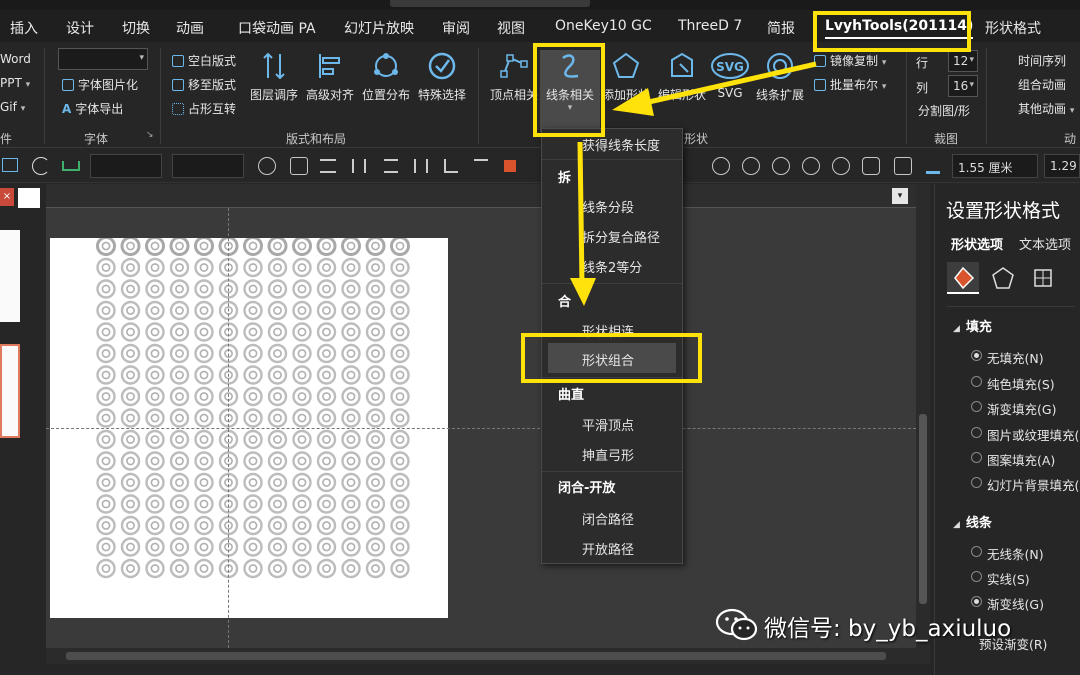 This screenshot has width=1080, height=675. Describe the element at coordinates (900, 196) in the screenshot. I see `chevron-down-icon: ▾` at that location.